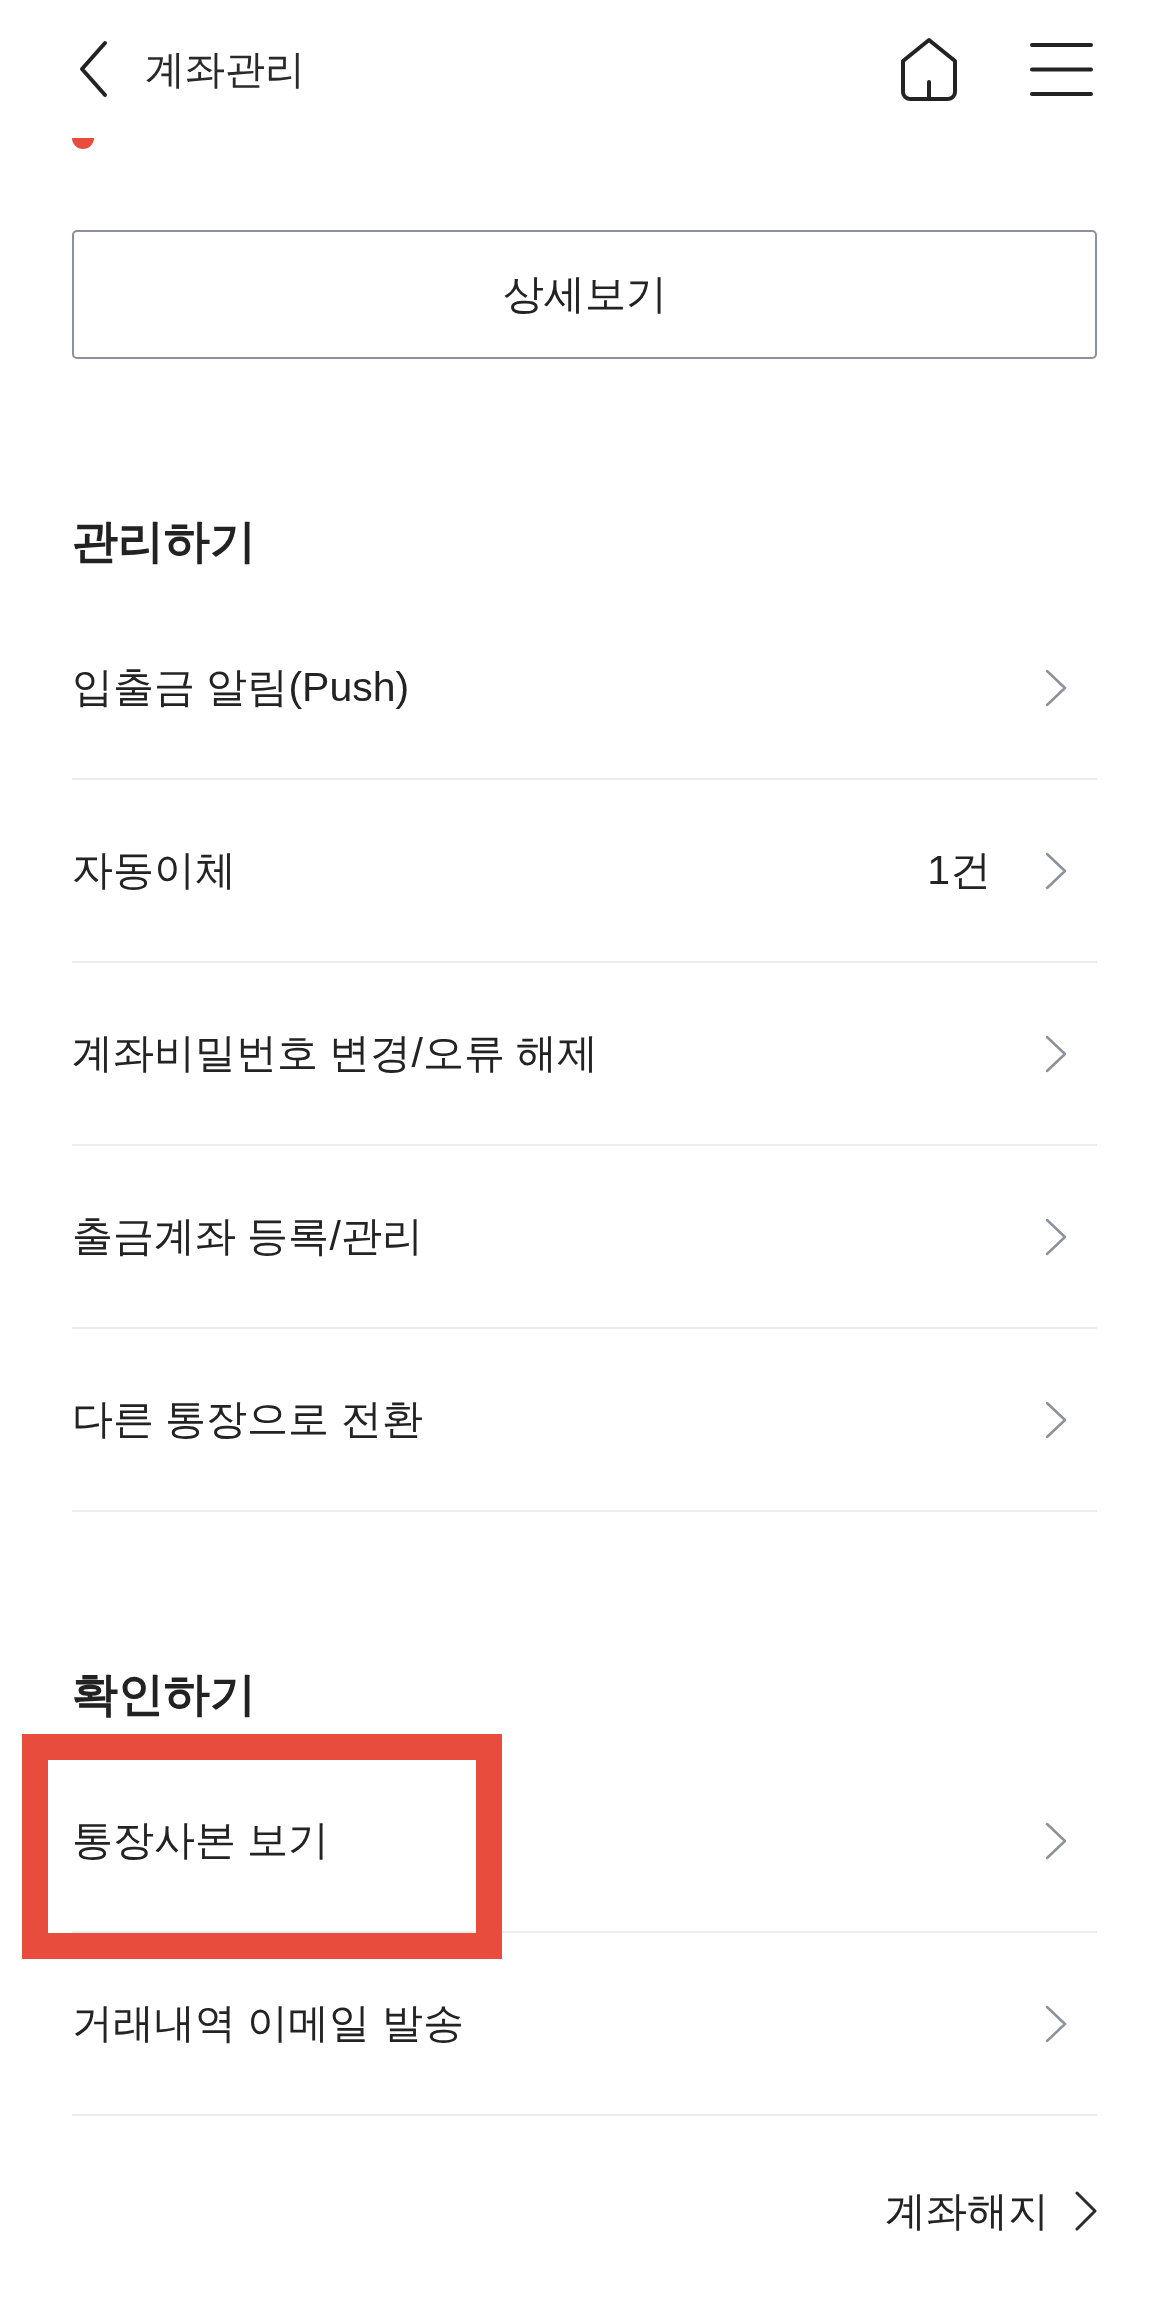  What do you see at coordinates (929, 69) in the screenshot?
I see `home-icon` at bounding box center [929, 69].